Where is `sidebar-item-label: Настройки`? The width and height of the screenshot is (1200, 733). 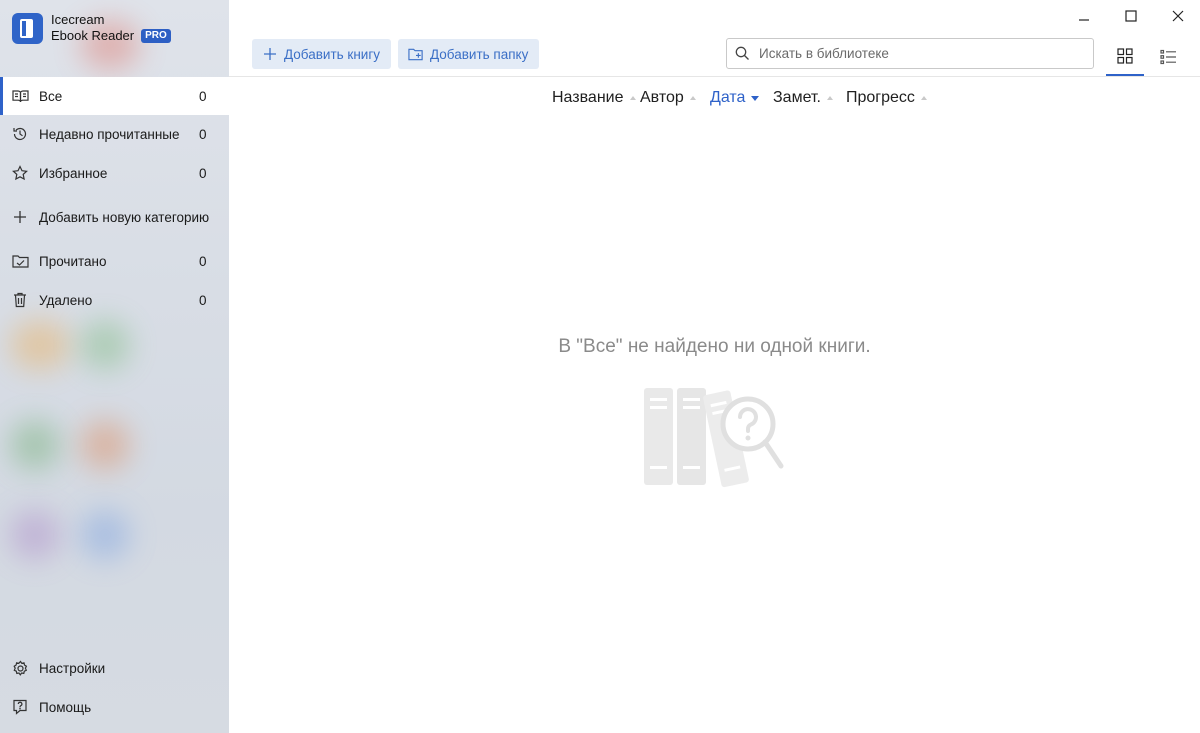 sidebar-item-label: Настройки is located at coordinates (72, 668).